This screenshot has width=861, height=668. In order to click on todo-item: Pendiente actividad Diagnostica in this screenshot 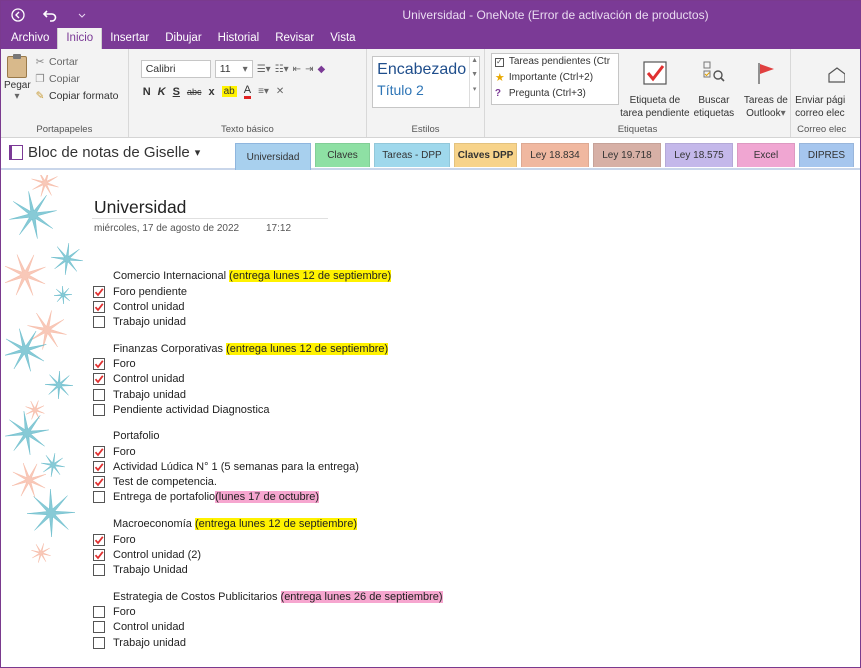, I will do `click(268, 409)`.